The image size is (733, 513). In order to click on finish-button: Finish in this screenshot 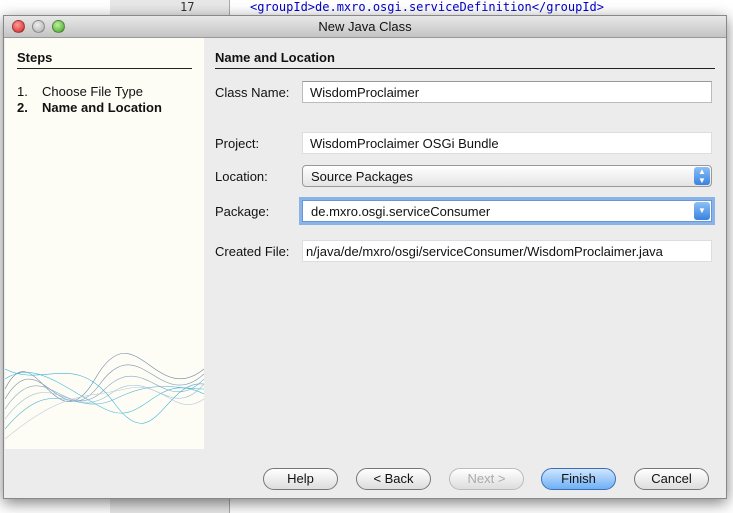, I will do `click(578, 479)`.